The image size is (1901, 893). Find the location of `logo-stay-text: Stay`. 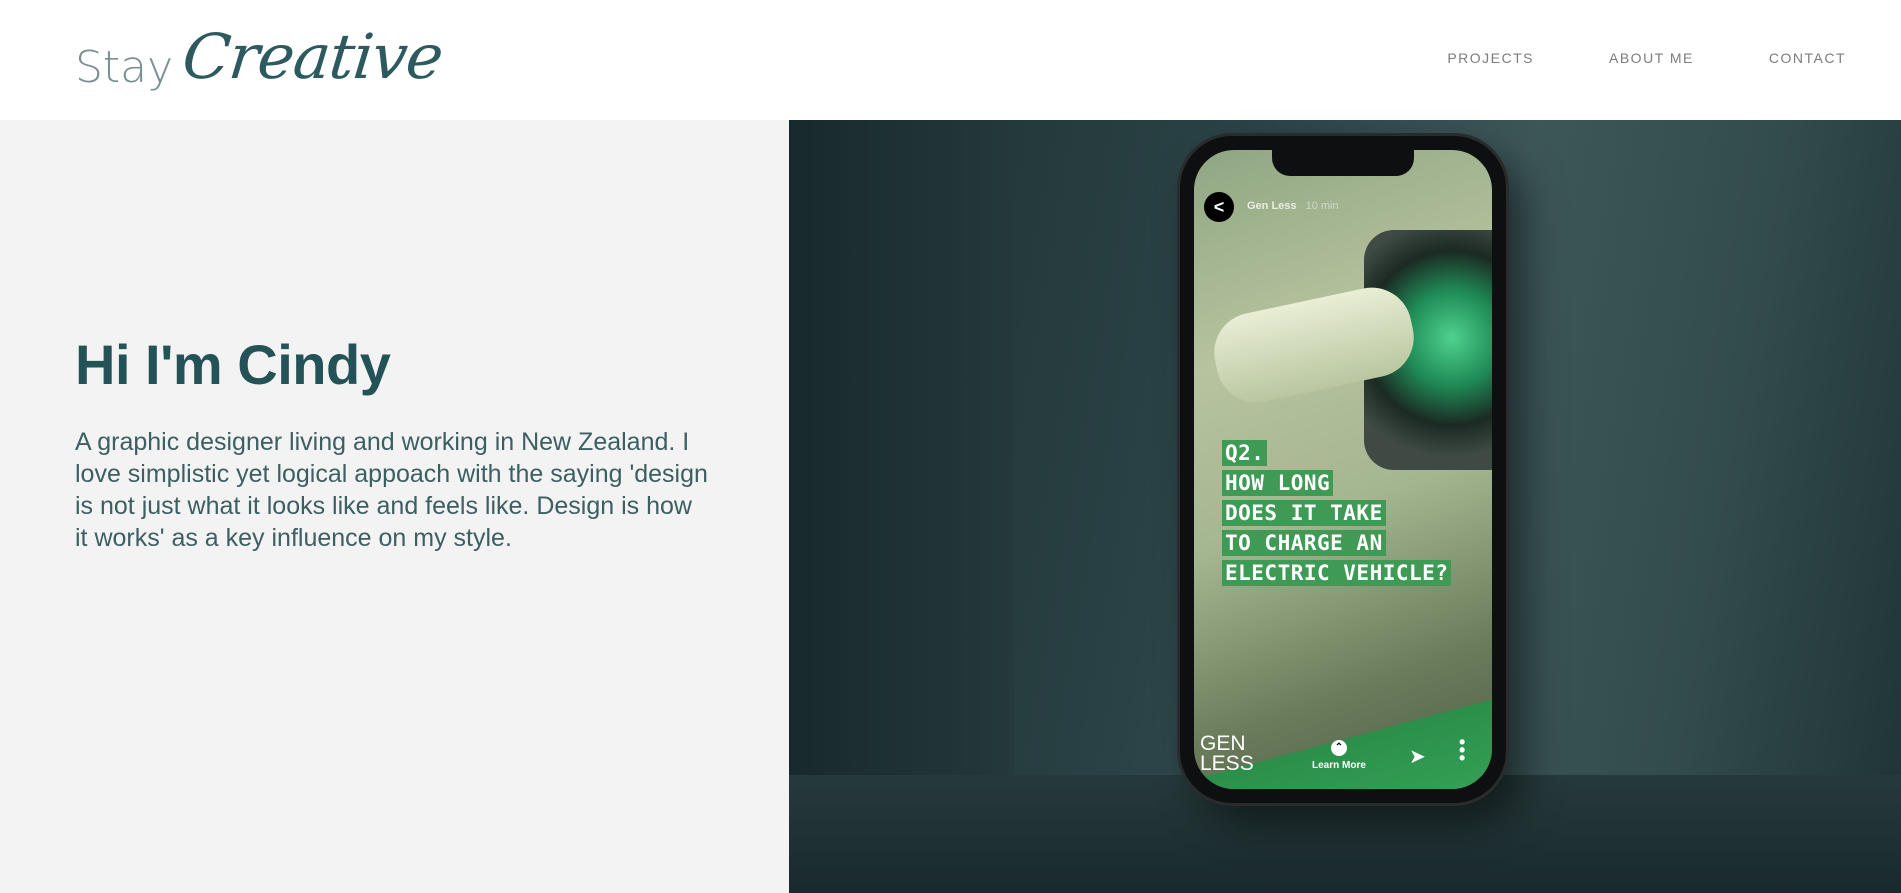

logo-stay-text: Stay is located at coordinates (124, 67).